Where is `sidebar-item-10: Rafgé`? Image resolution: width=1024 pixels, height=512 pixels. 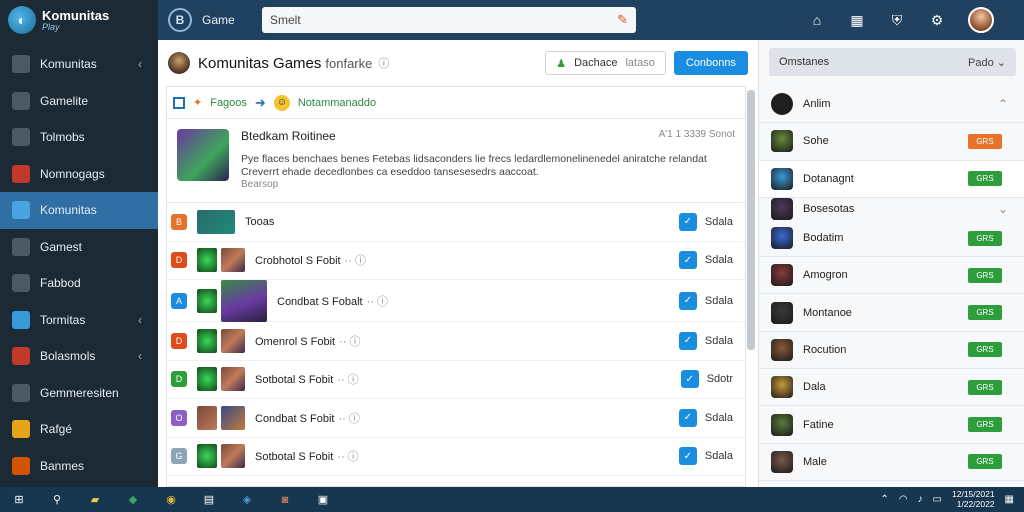 sidebar-item-10: Rafgé is located at coordinates (79, 429).